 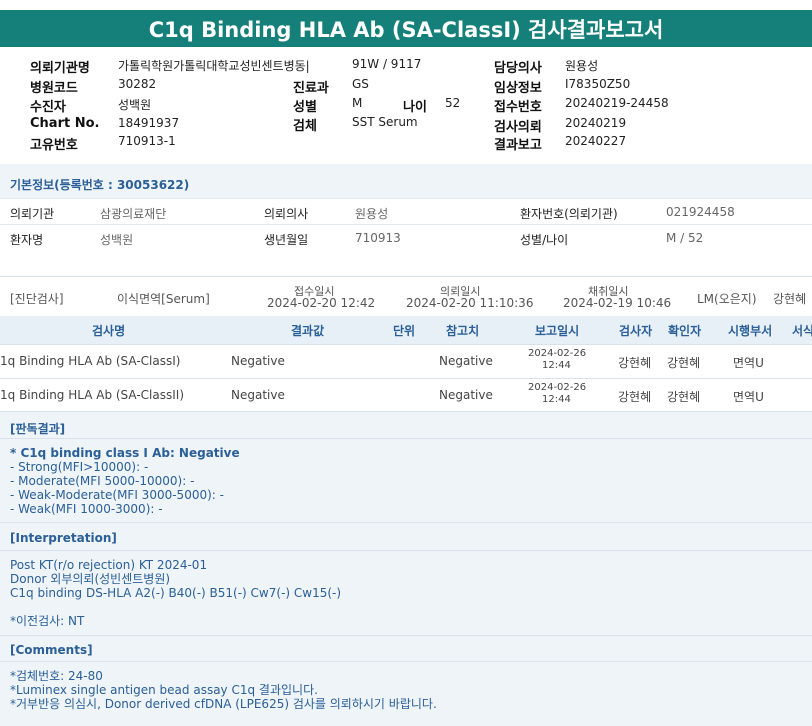 What do you see at coordinates (63, 538) in the screenshot?
I see `interpretation-title: [Interpretation]` at bounding box center [63, 538].